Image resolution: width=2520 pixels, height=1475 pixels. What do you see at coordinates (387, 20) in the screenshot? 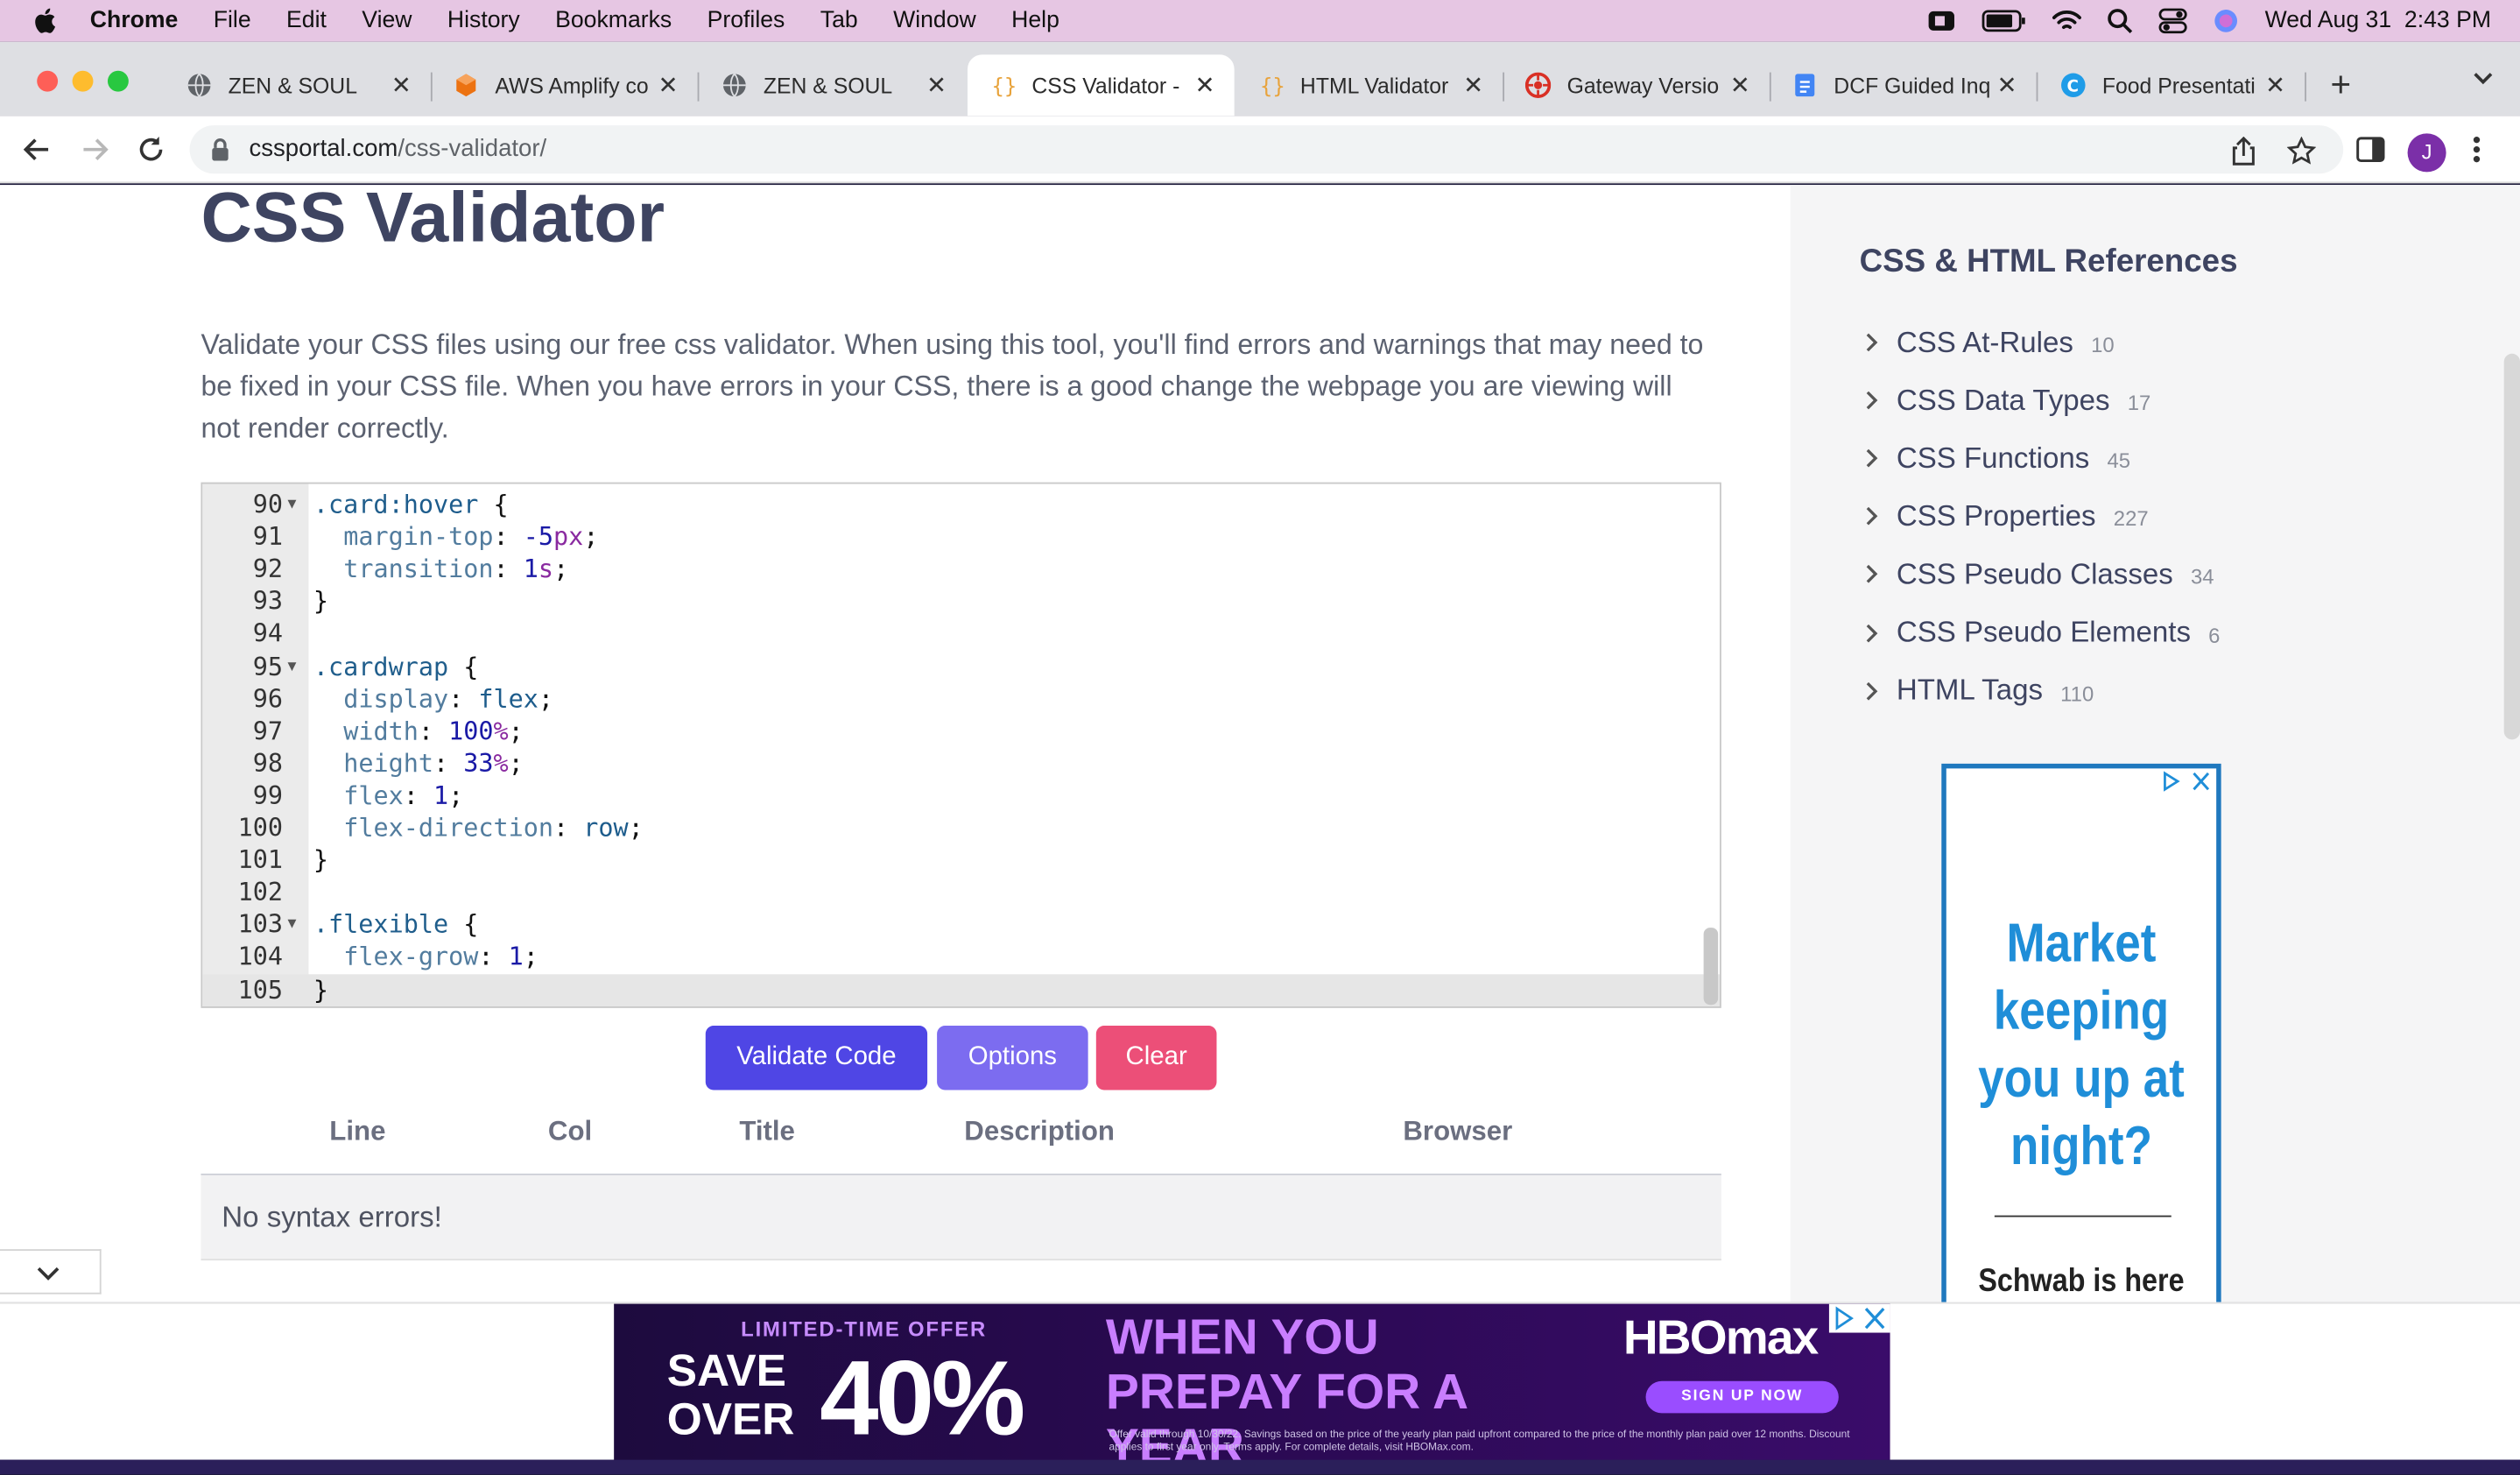
I see `menu-view: View` at bounding box center [387, 20].